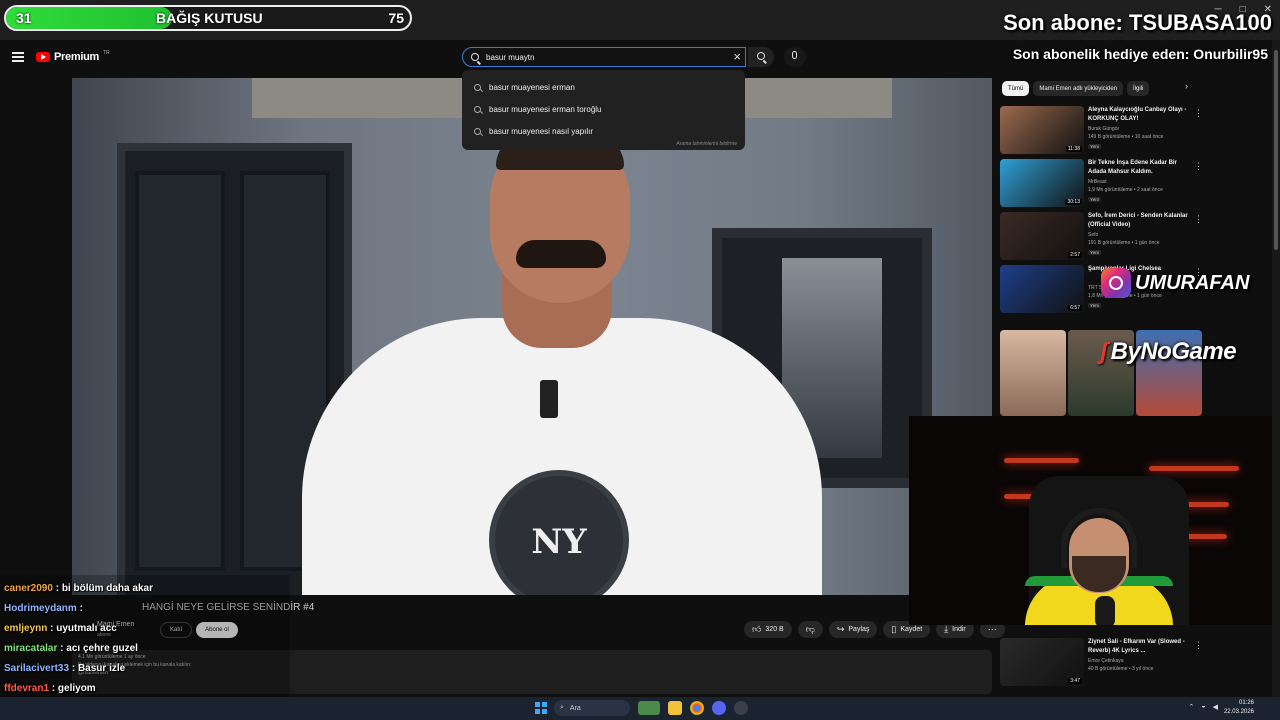 This screenshot has height=720, width=1280. What do you see at coordinates (894, 629) in the screenshot?
I see `bookmark-icon: ▯` at bounding box center [894, 629].